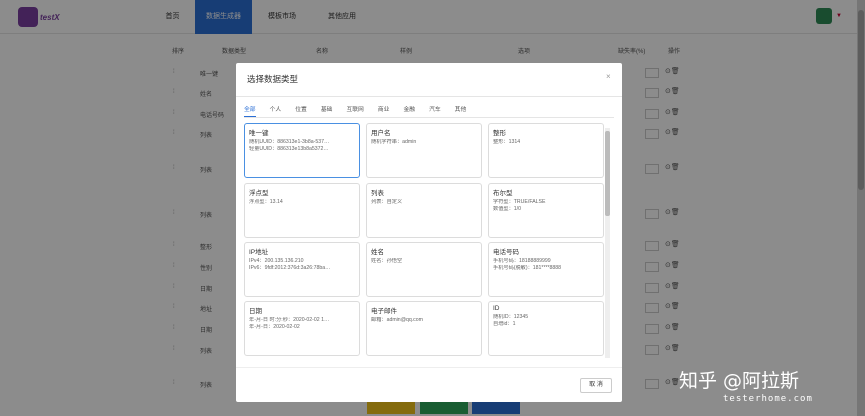 Image resolution: width=865 pixels, height=416 pixels. Describe the element at coordinates (511, 317) in the screenshot. I see `card-example: 随机ID：12345` at that location.